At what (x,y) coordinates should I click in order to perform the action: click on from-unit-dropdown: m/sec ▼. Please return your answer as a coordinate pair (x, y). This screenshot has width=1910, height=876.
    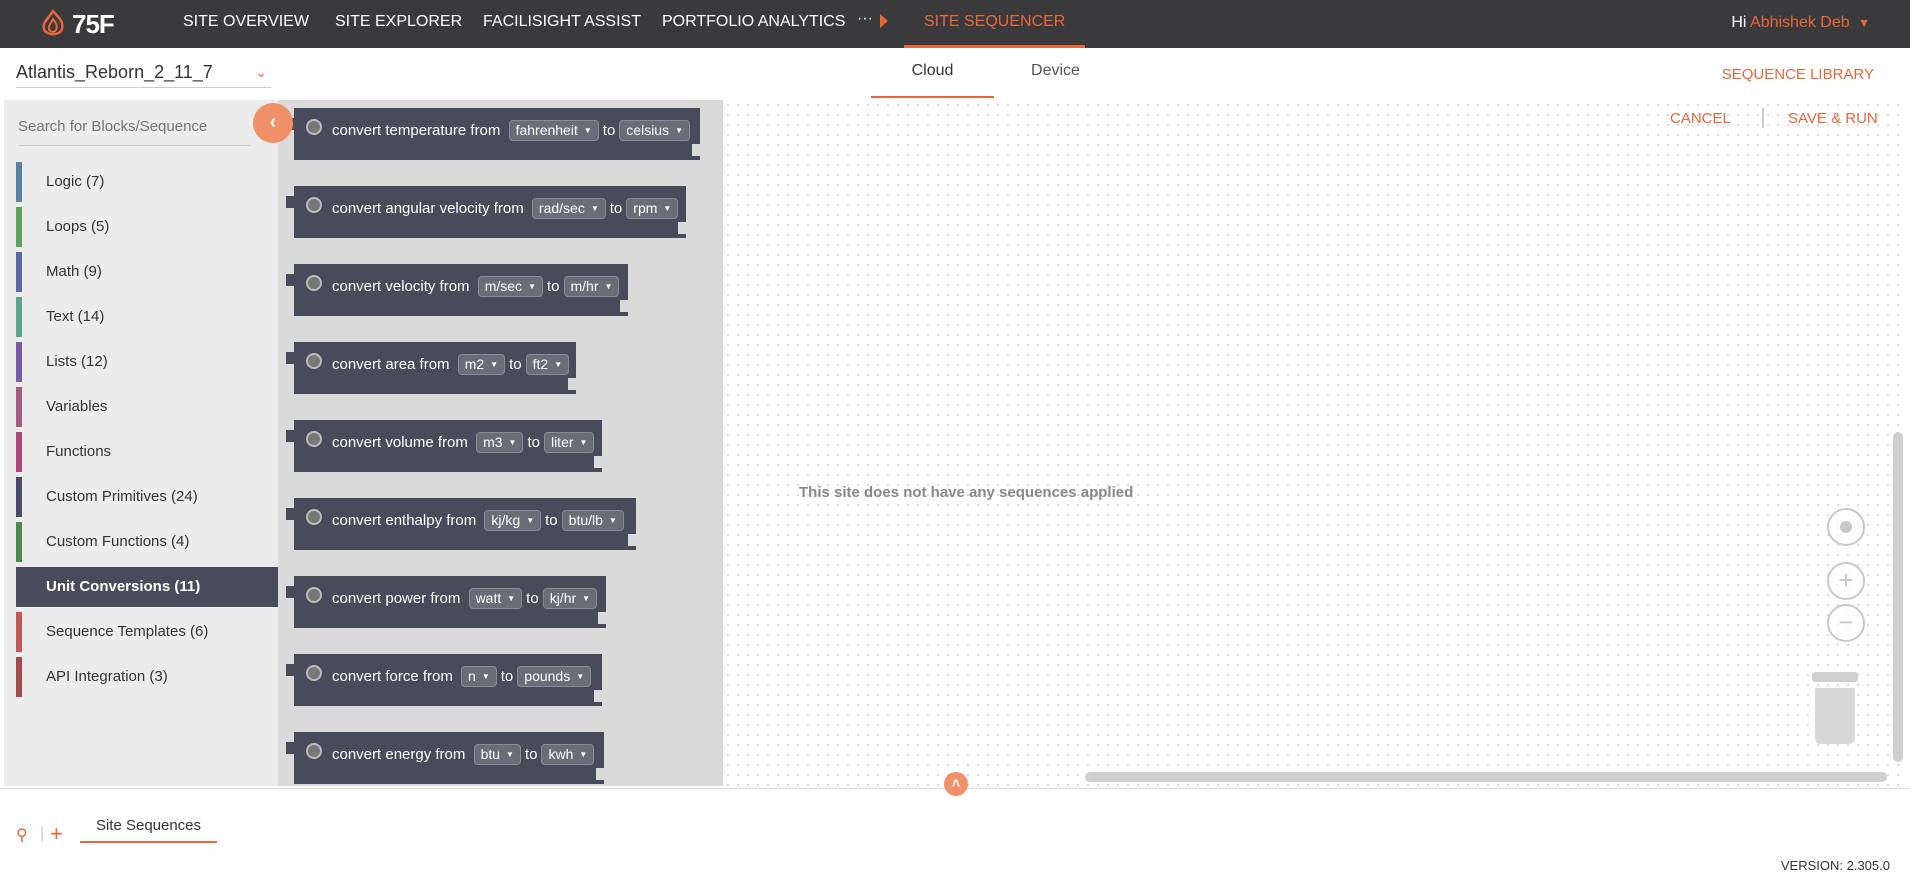
    Looking at the image, I should click on (510, 287).